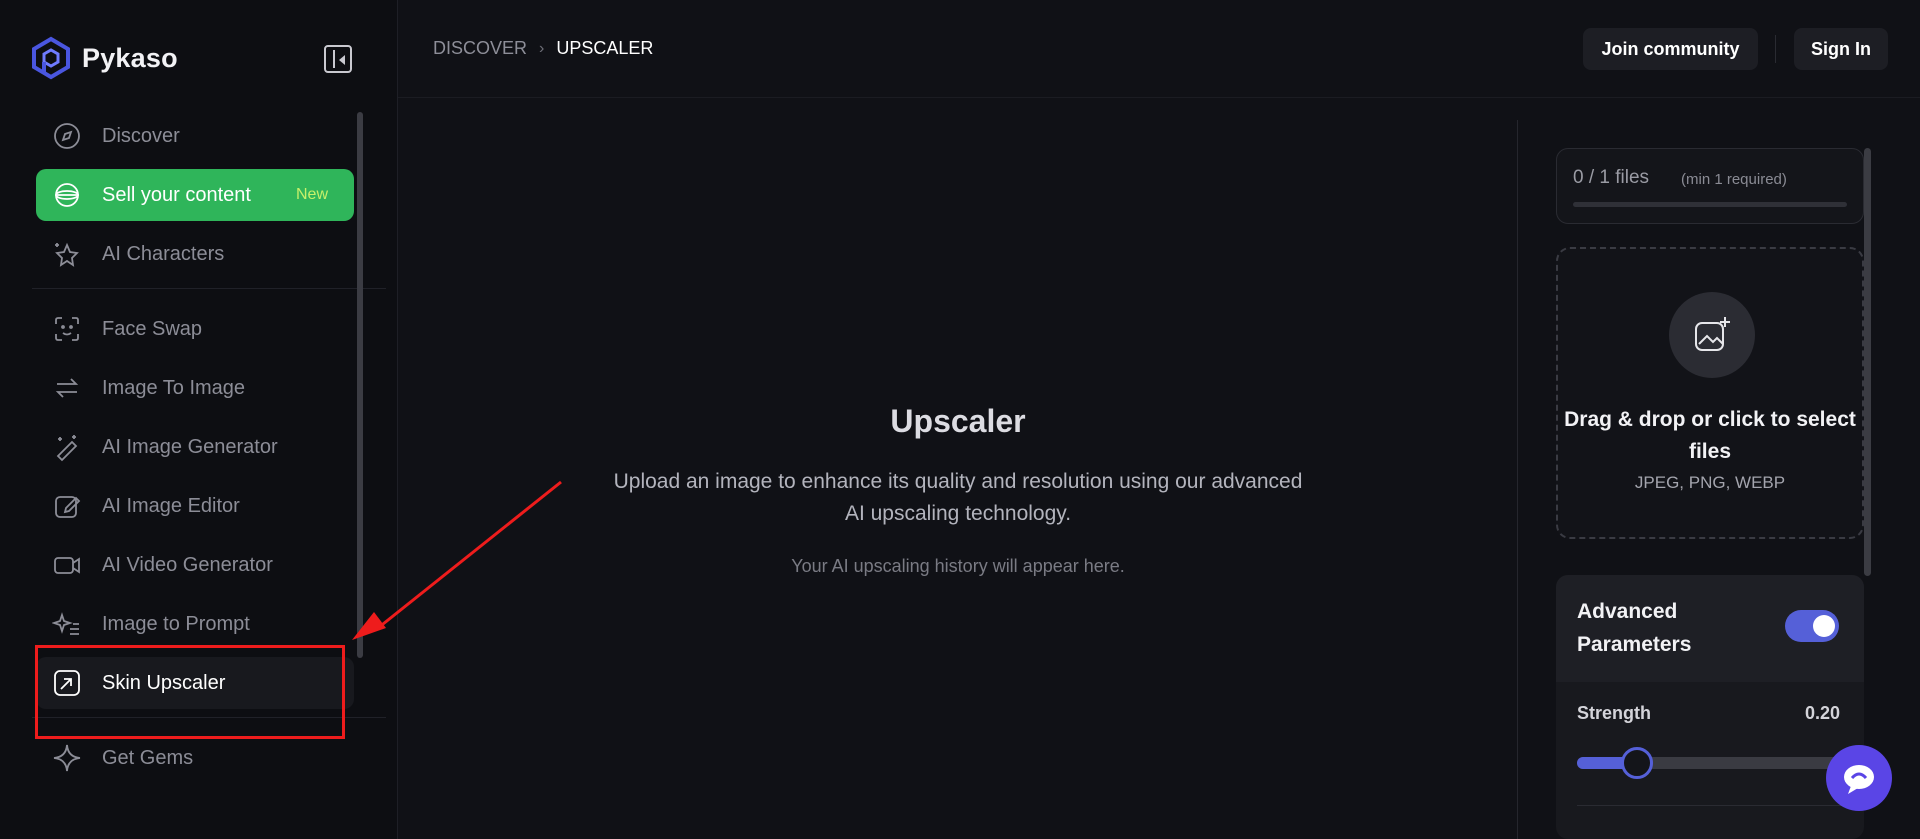 The width and height of the screenshot is (1920, 839). What do you see at coordinates (209, 288) in the screenshot?
I see `sidebar-divider` at bounding box center [209, 288].